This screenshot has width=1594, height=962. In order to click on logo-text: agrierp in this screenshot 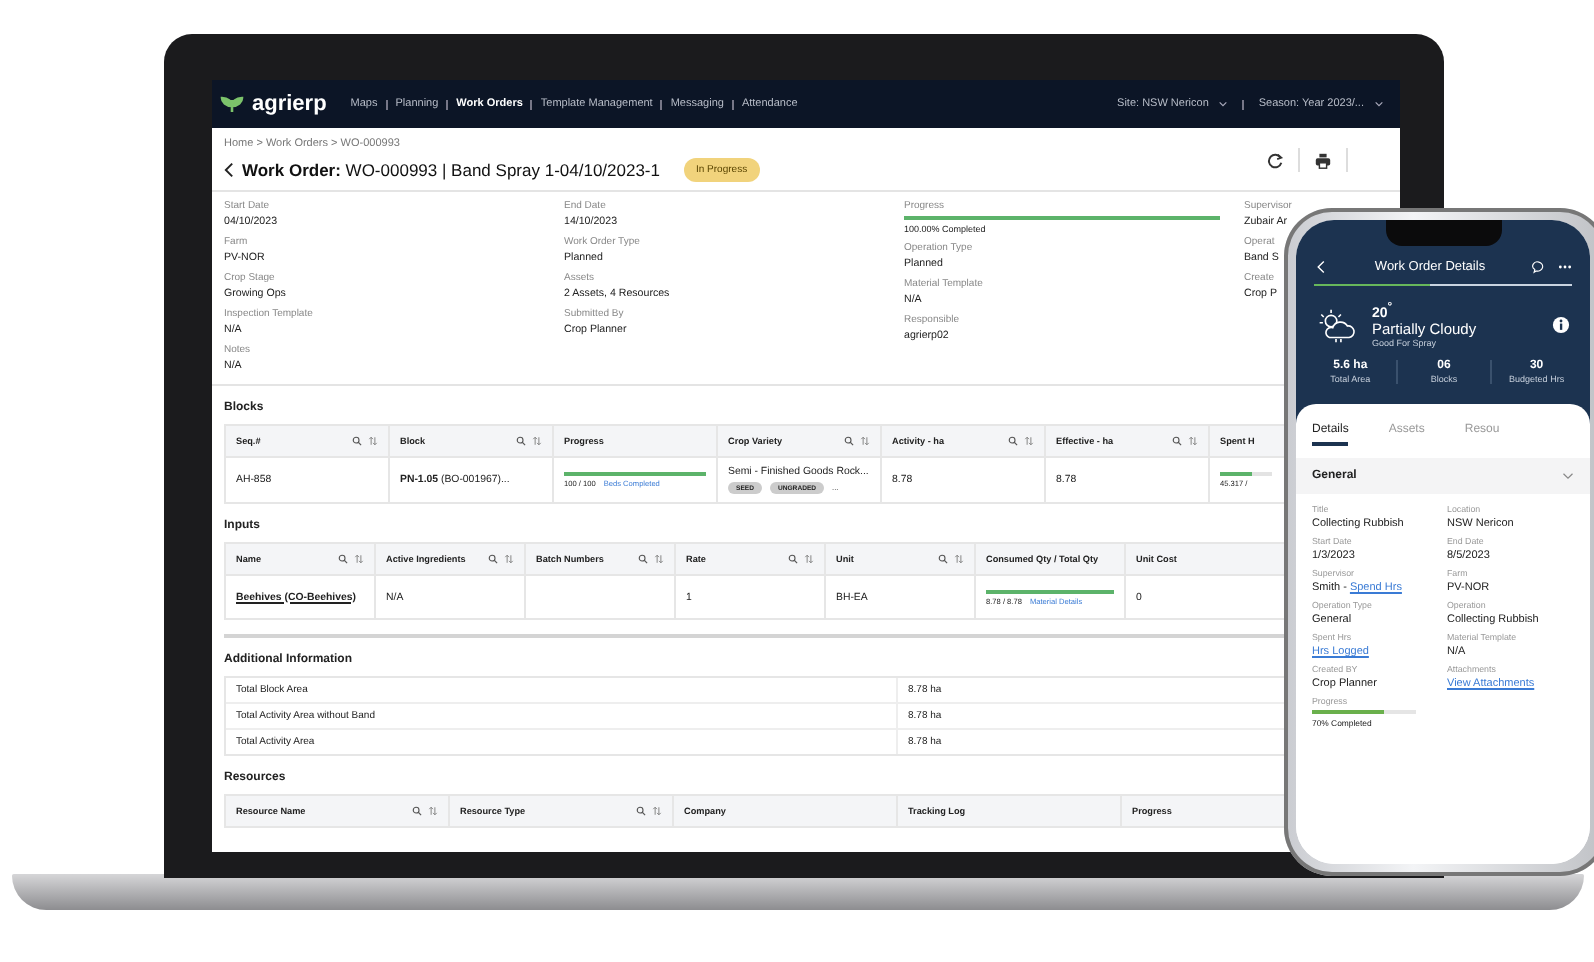, I will do `click(289, 104)`.